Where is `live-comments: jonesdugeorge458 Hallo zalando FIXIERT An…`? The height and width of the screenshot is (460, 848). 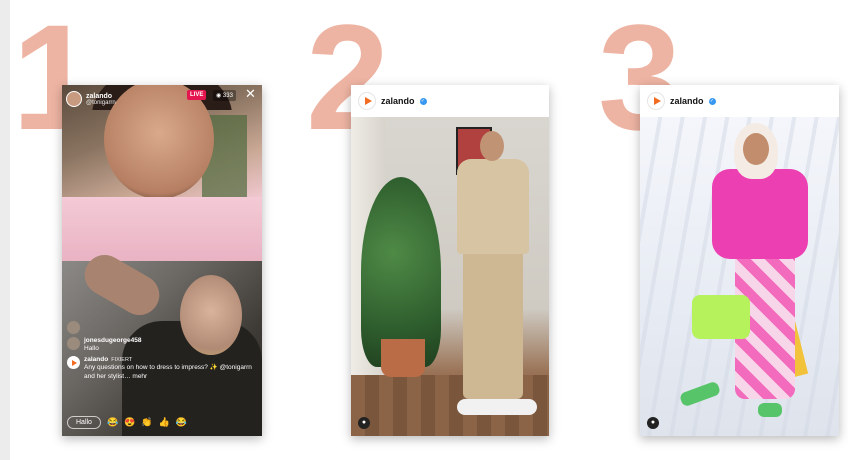
live-comments: jonesdugeorge458 Hallo zalando FIXIERT An… is located at coordinates (162, 352).